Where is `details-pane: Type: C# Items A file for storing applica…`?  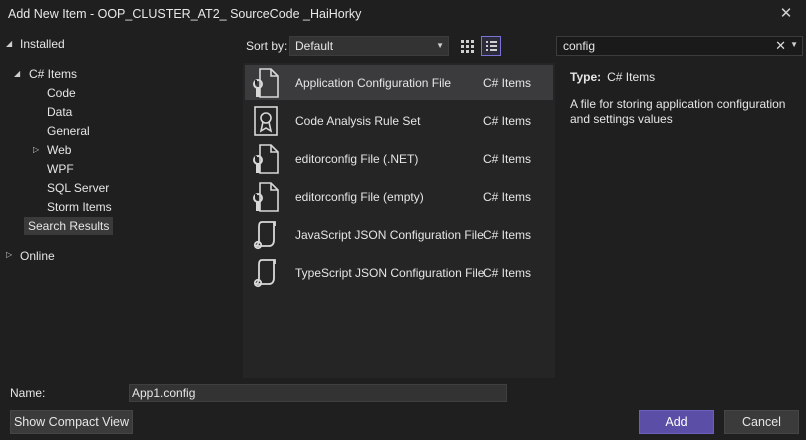 details-pane: Type: C# Items A file for storing applica… is located at coordinates (685, 98).